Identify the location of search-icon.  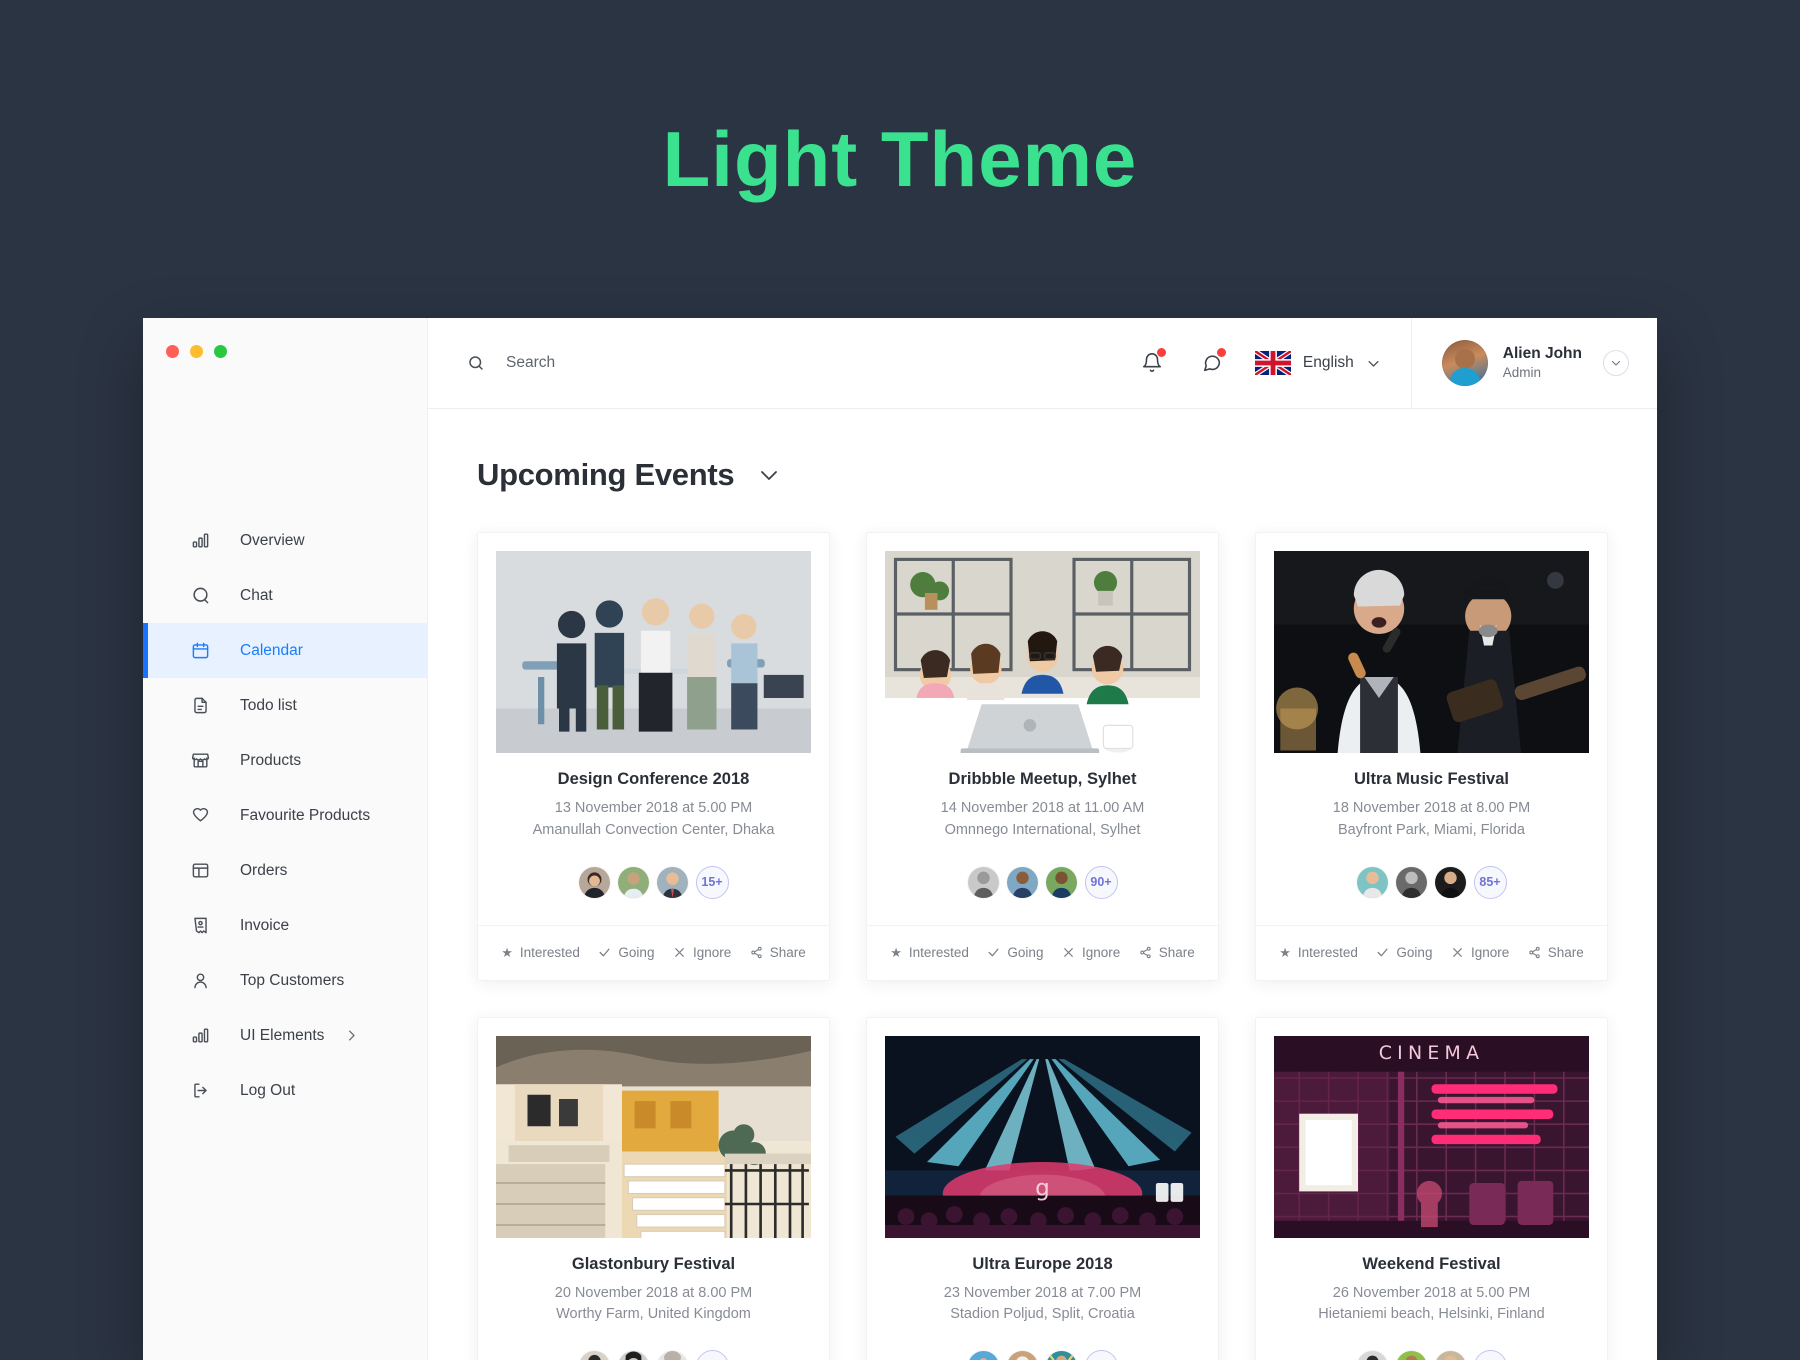
(476, 363).